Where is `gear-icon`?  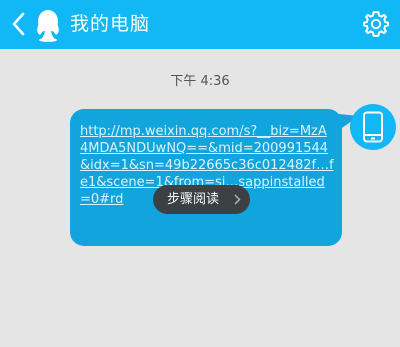 gear-icon is located at coordinates (376, 24).